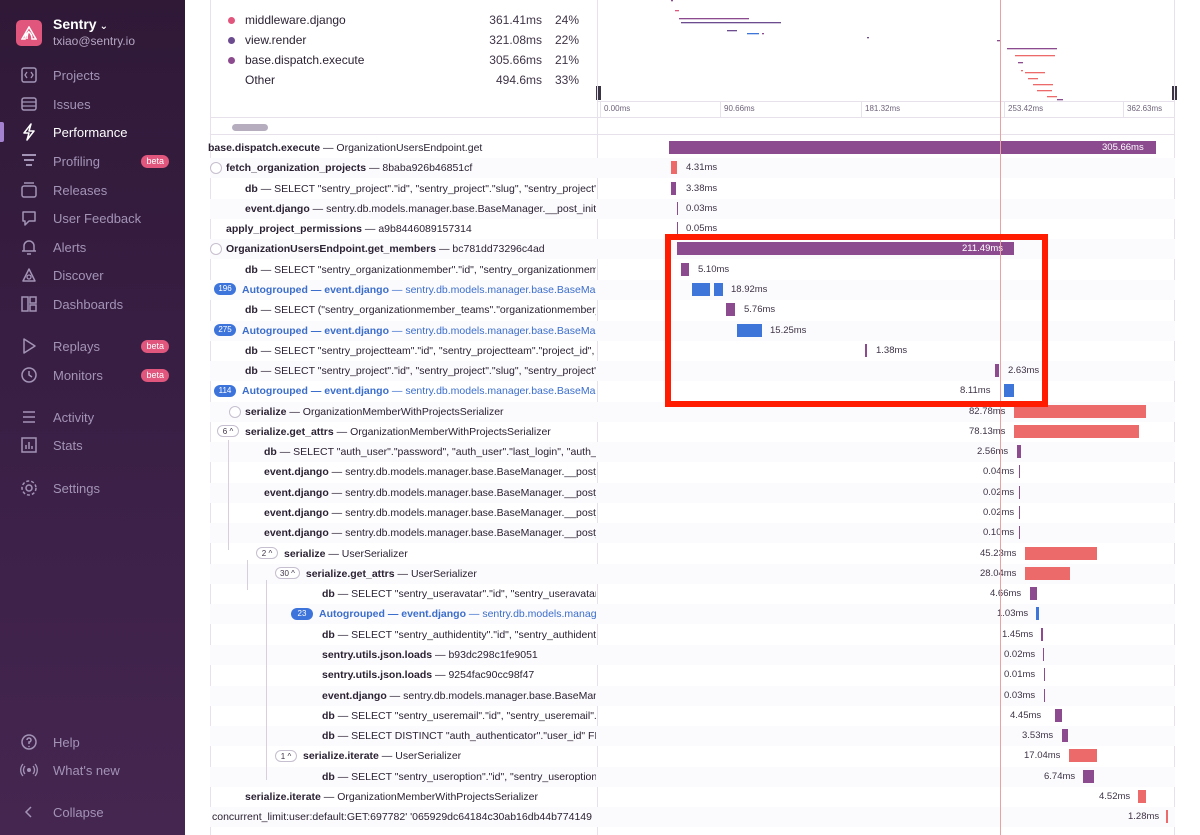 Image resolution: width=1200 pixels, height=835 pixels. I want to click on sidebar-item-alerts: Alerts, so click(92, 247).